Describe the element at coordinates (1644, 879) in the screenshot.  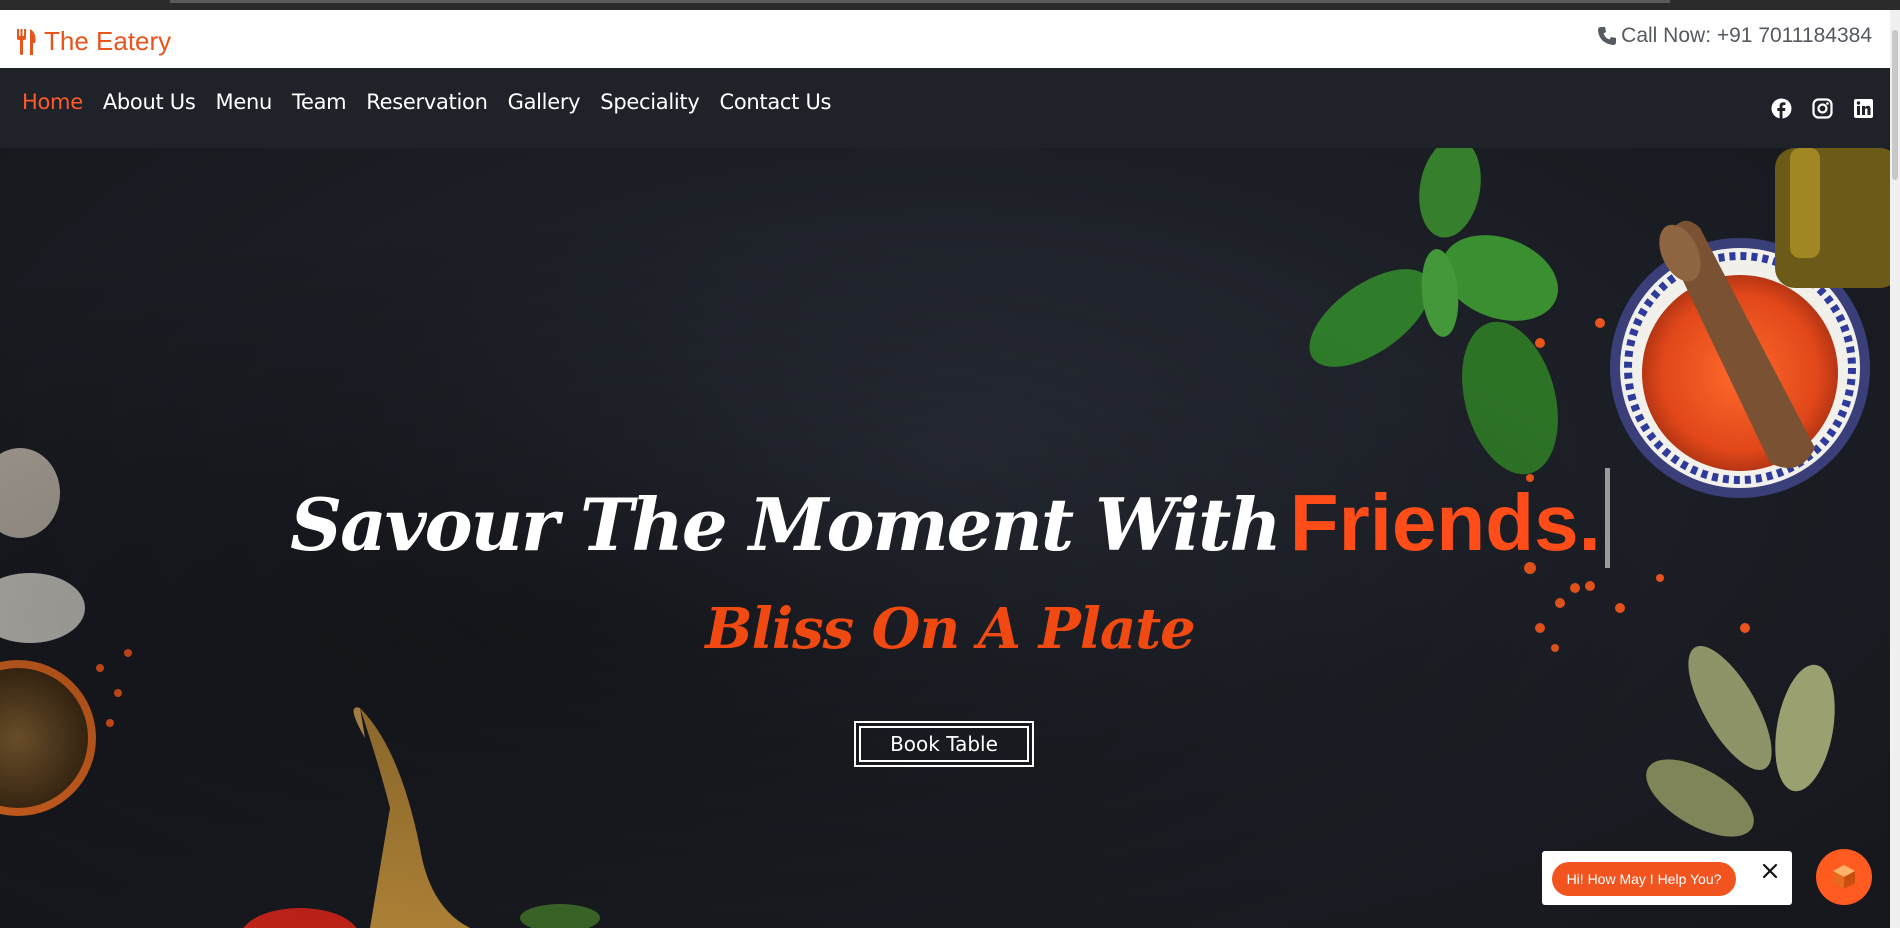
I see `chat-prompt-bubble: Hi! How May I Help You?` at that location.